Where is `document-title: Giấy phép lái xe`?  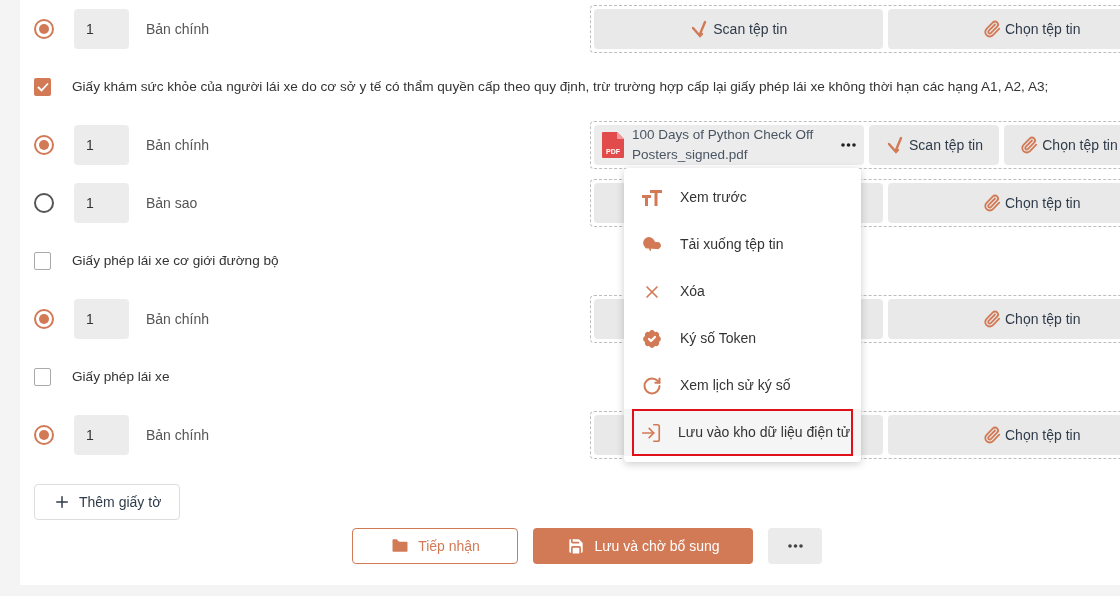 document-title: Giấy phép lái xe is located at coordinates (121, 376).